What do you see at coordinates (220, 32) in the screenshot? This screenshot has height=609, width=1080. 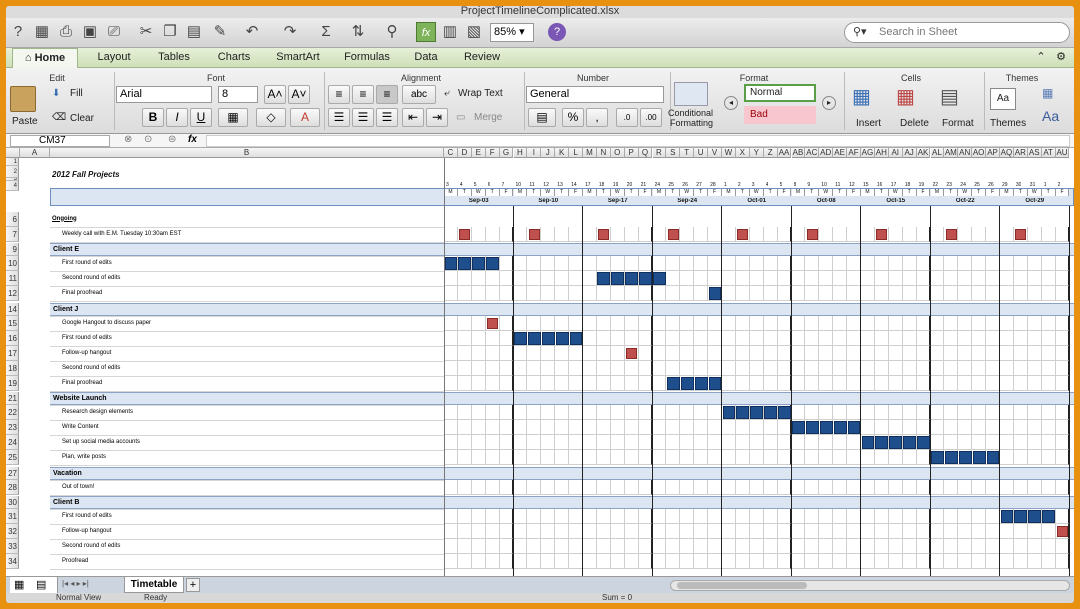 I see `format-painter-icon: ✎` at bounding box center [220, 32].